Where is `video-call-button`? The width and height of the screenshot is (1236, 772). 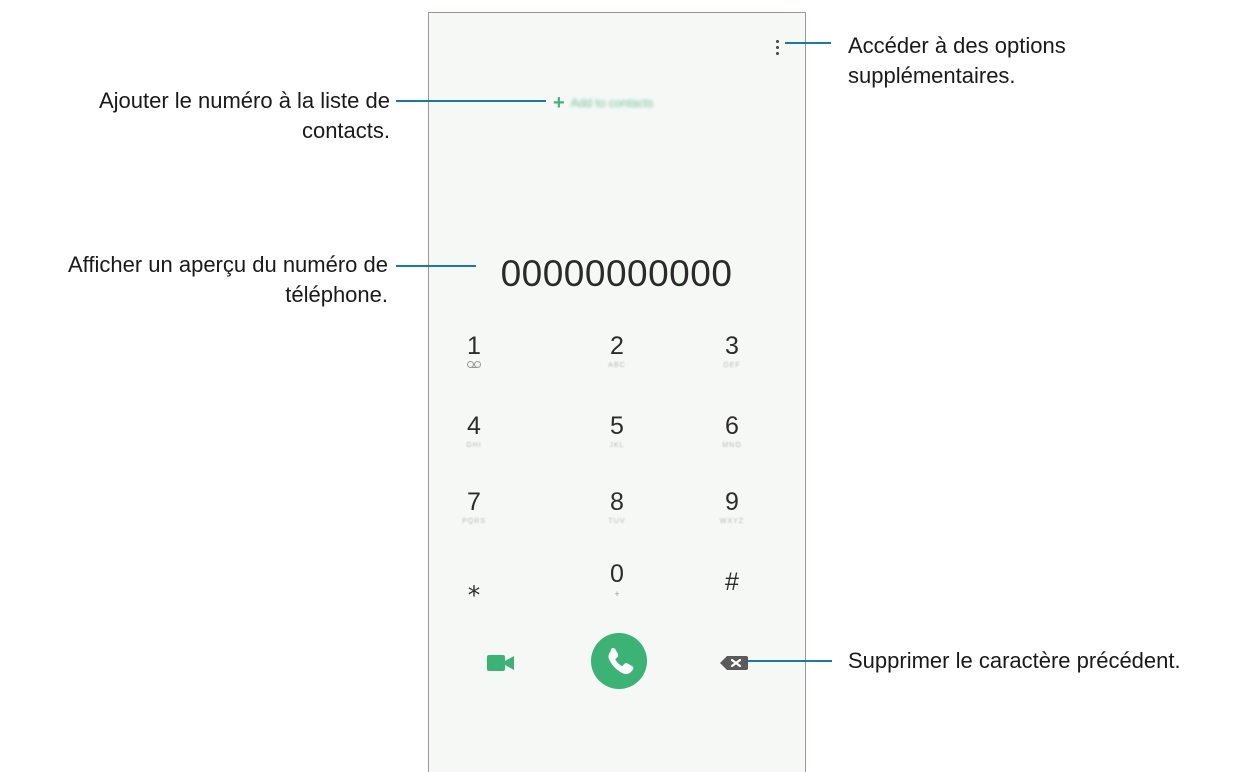
video-call-button is located at coordinates (501, 663).